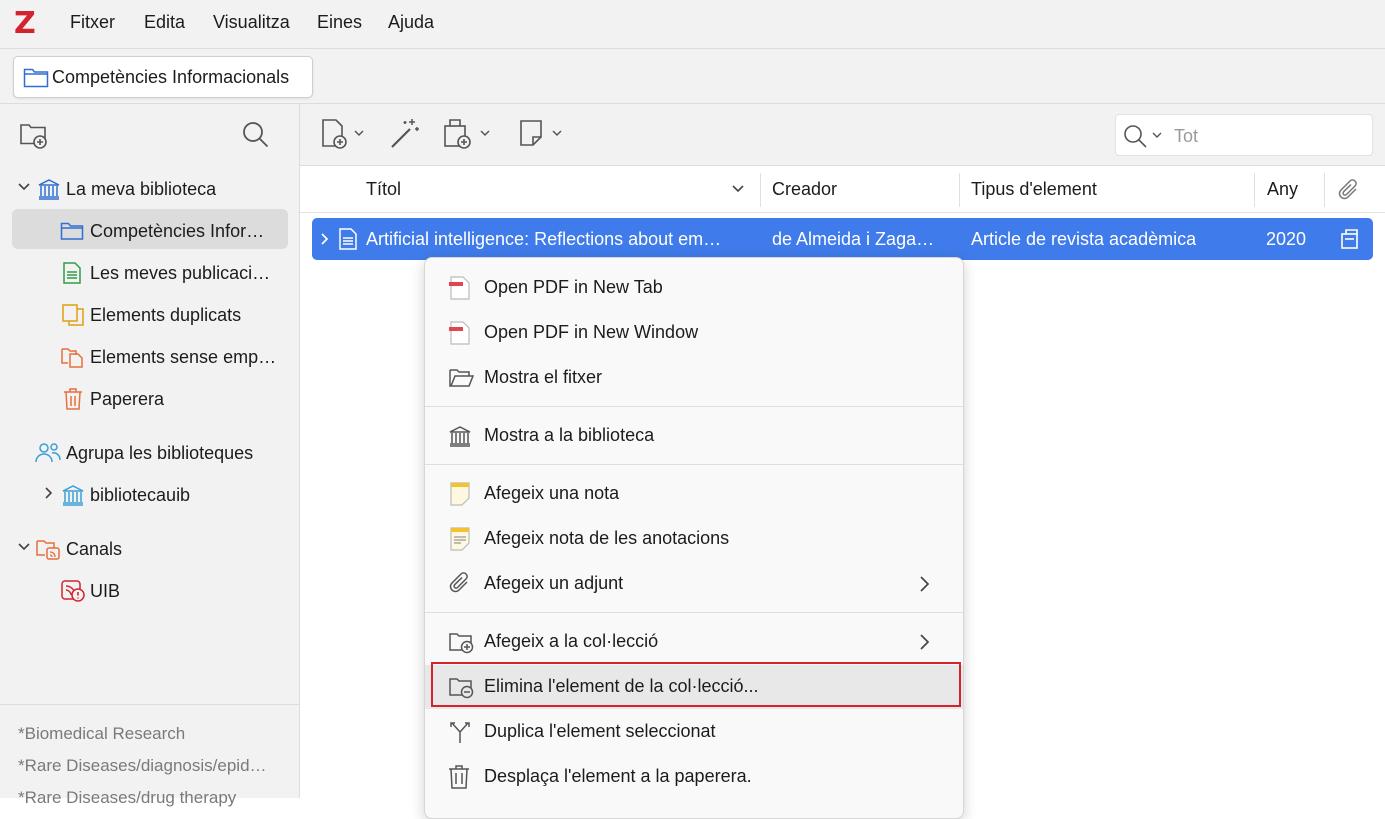 Image resolution: width=1385 pixels, height=819 pixels. What do you see at coordinates (460, 734) in the screenshot?
I see `duplicate-branch-icon` at bounding box center [460, 734].